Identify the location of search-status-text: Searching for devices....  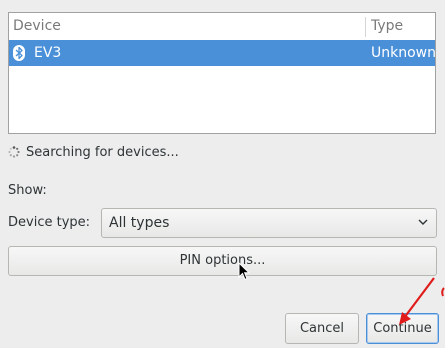
(102, 152).